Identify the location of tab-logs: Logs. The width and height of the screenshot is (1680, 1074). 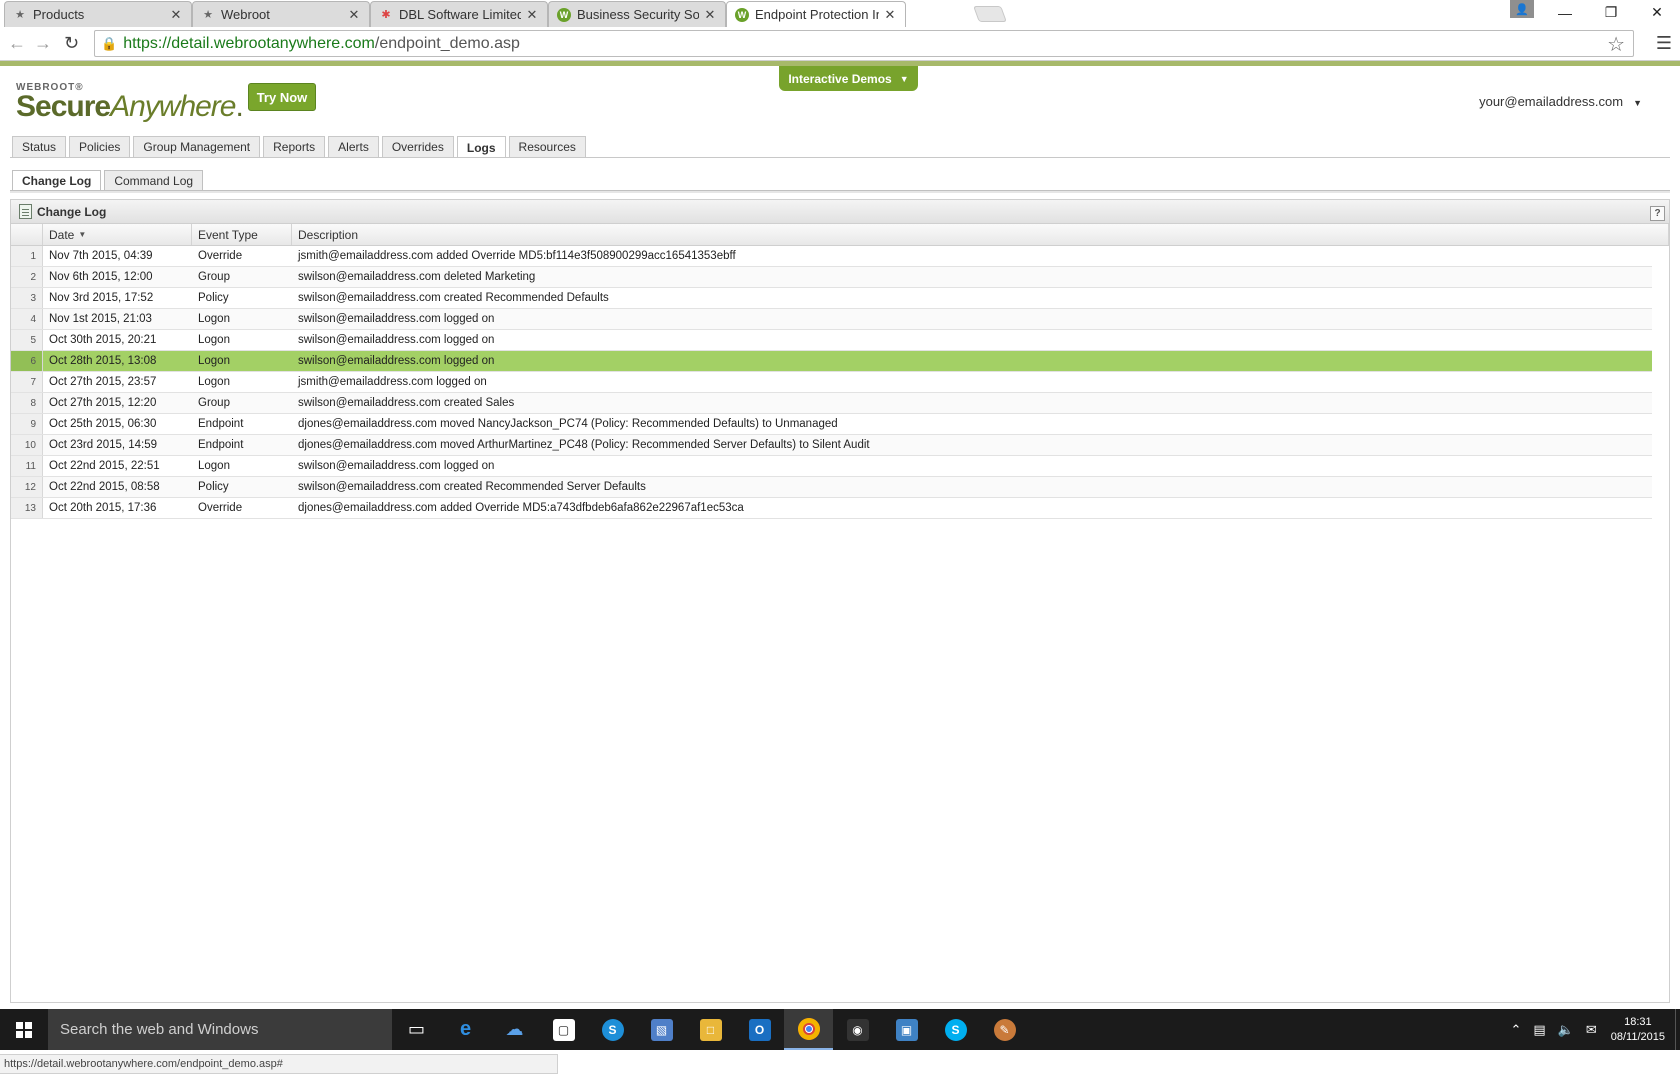
(481, 147).